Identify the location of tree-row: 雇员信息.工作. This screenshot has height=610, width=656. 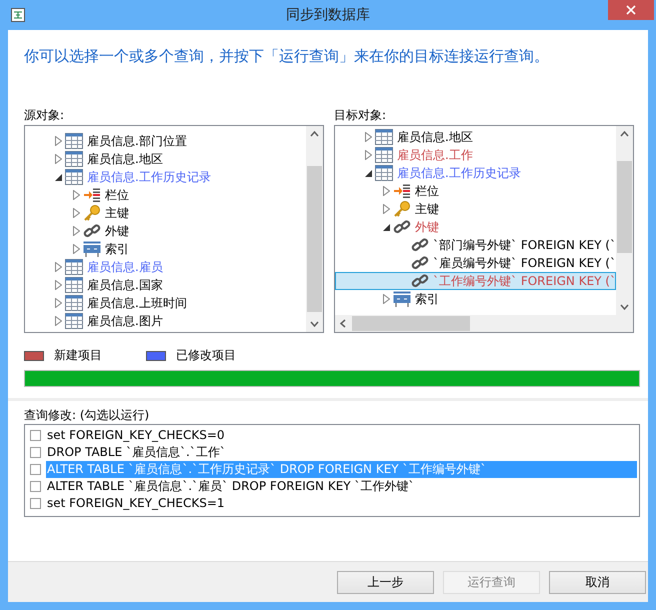
(475, 155).